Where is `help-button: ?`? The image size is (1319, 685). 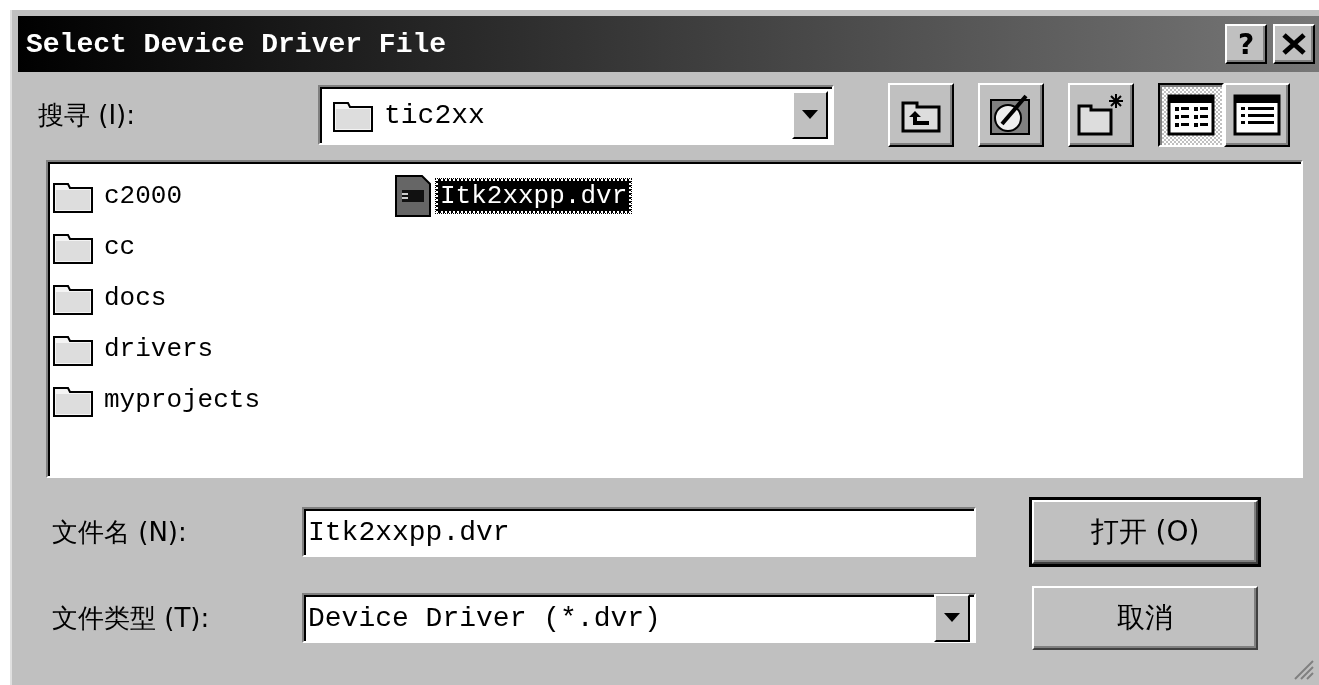 help-button: ? is located at coordinates (1246, 44).